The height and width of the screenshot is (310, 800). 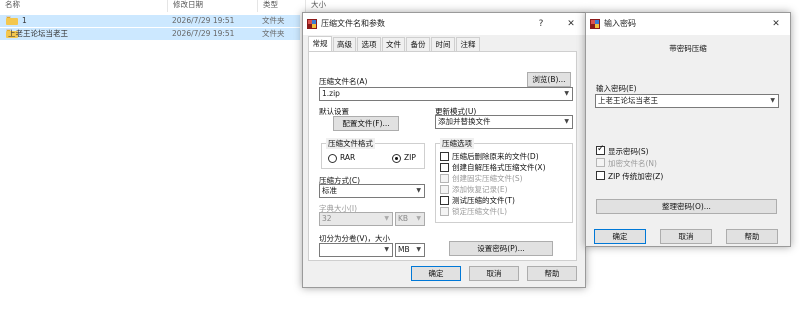 I want to click on options-group-title: 压缩选项, so click(x=457, y=143).